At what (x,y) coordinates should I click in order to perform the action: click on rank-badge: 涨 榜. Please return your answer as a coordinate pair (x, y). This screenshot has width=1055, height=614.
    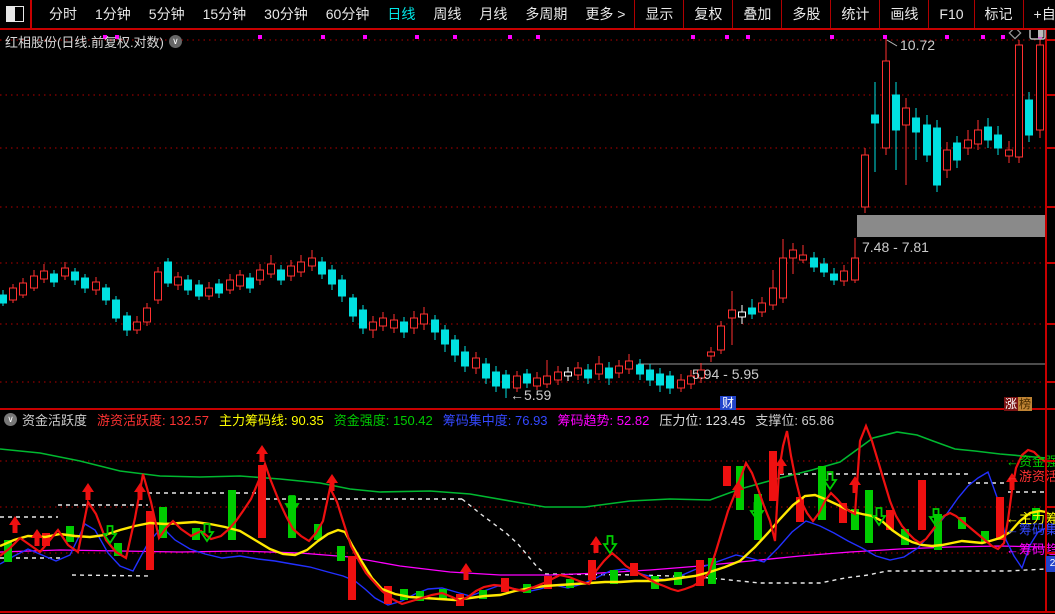
    Looking at the image, I should click on (1018, 404).